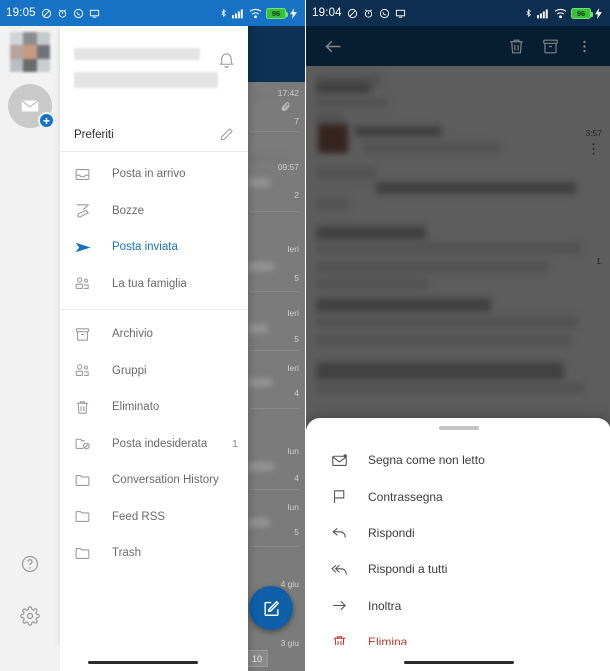  What do you see at coordinates (288, 167) in the screenshot?
I see `mail-row-time: 09:57` at bounding box center [288, 167].